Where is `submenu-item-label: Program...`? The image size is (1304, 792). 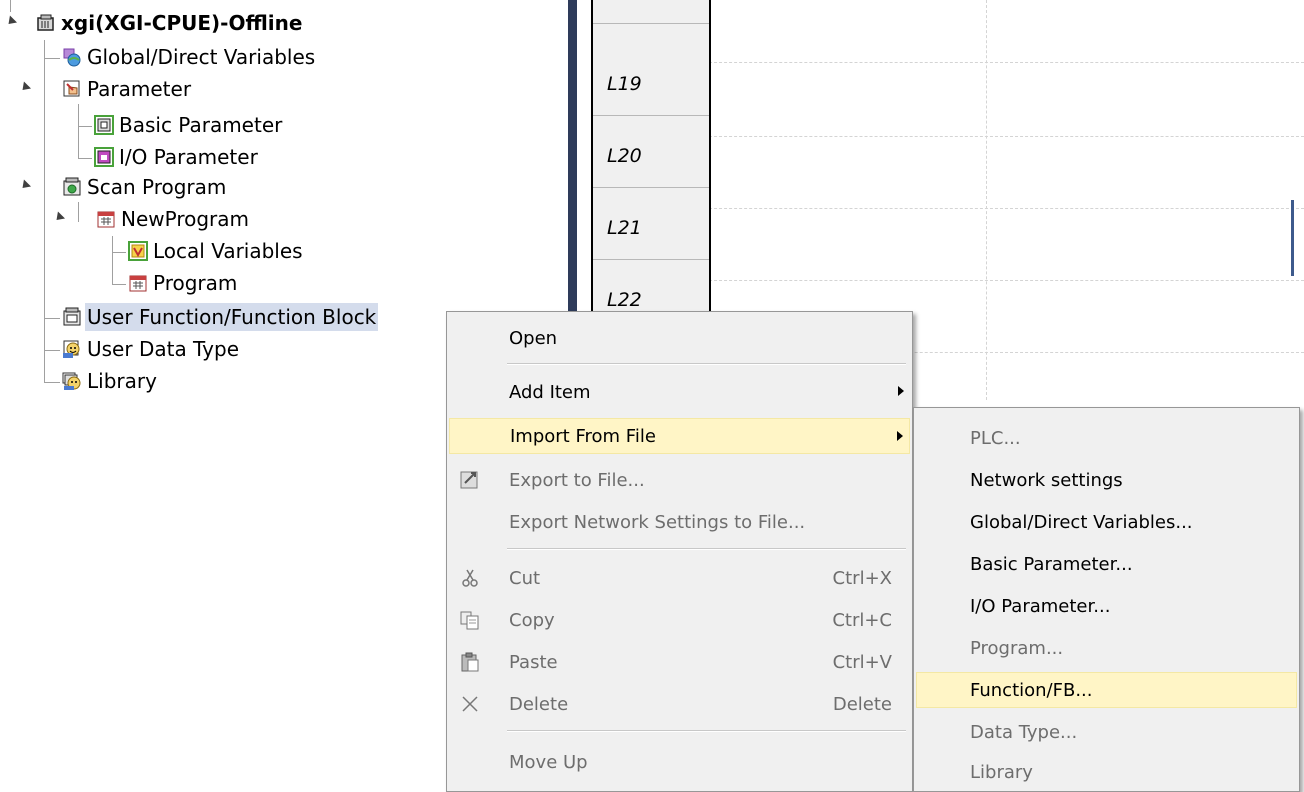 submenu-item-label: Program... is located at coordinates (1017, 648).